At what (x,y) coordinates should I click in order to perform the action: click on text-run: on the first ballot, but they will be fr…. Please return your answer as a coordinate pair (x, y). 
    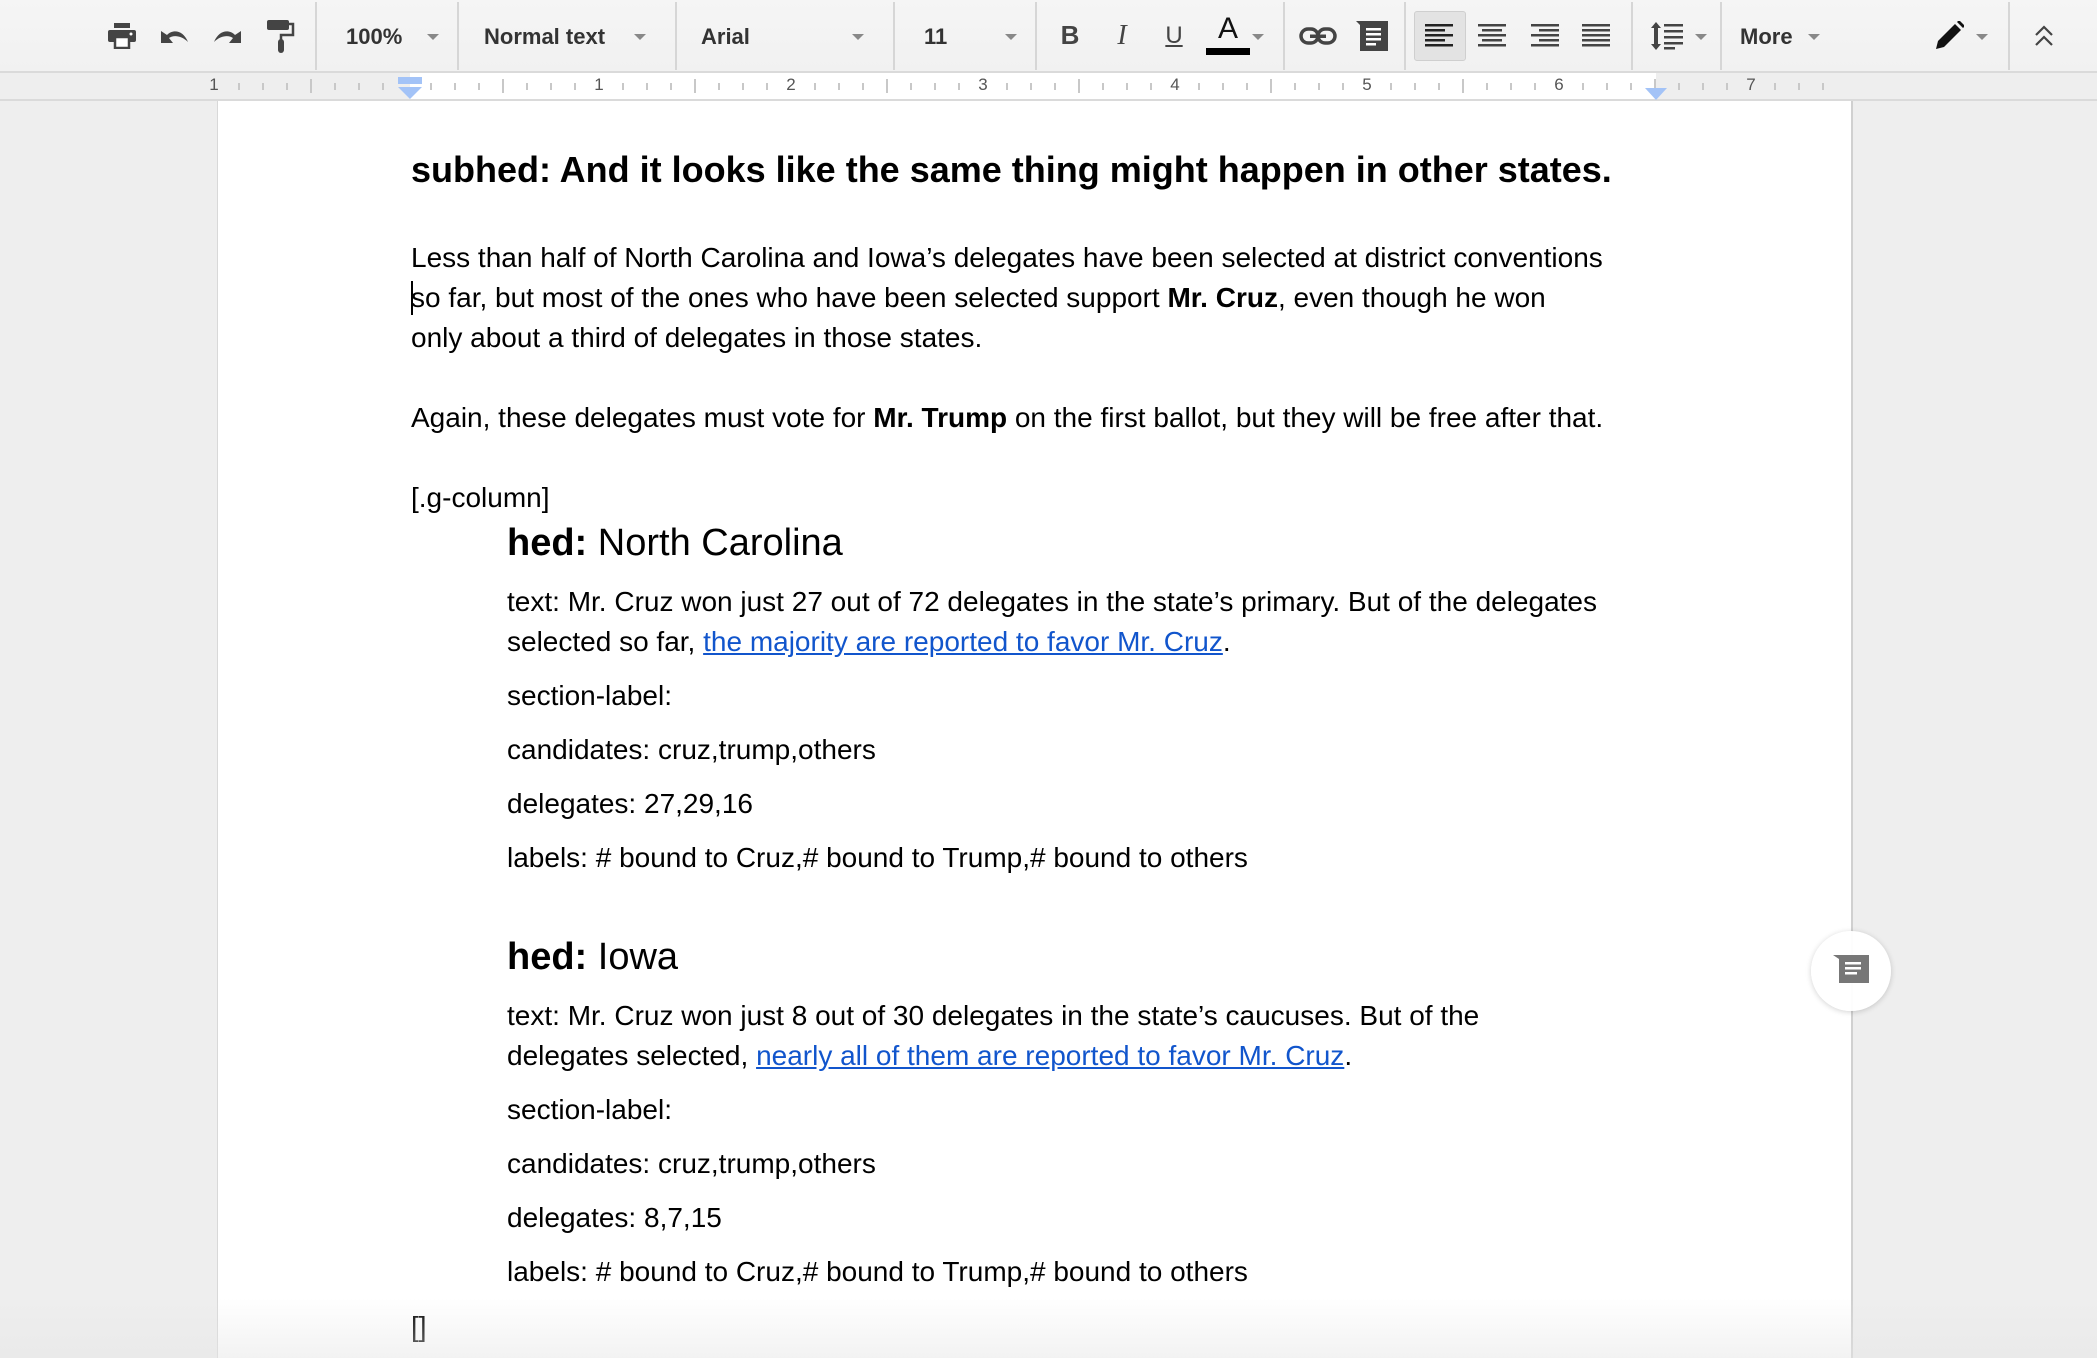
    Looking at the image, I should click on (1305, 417).